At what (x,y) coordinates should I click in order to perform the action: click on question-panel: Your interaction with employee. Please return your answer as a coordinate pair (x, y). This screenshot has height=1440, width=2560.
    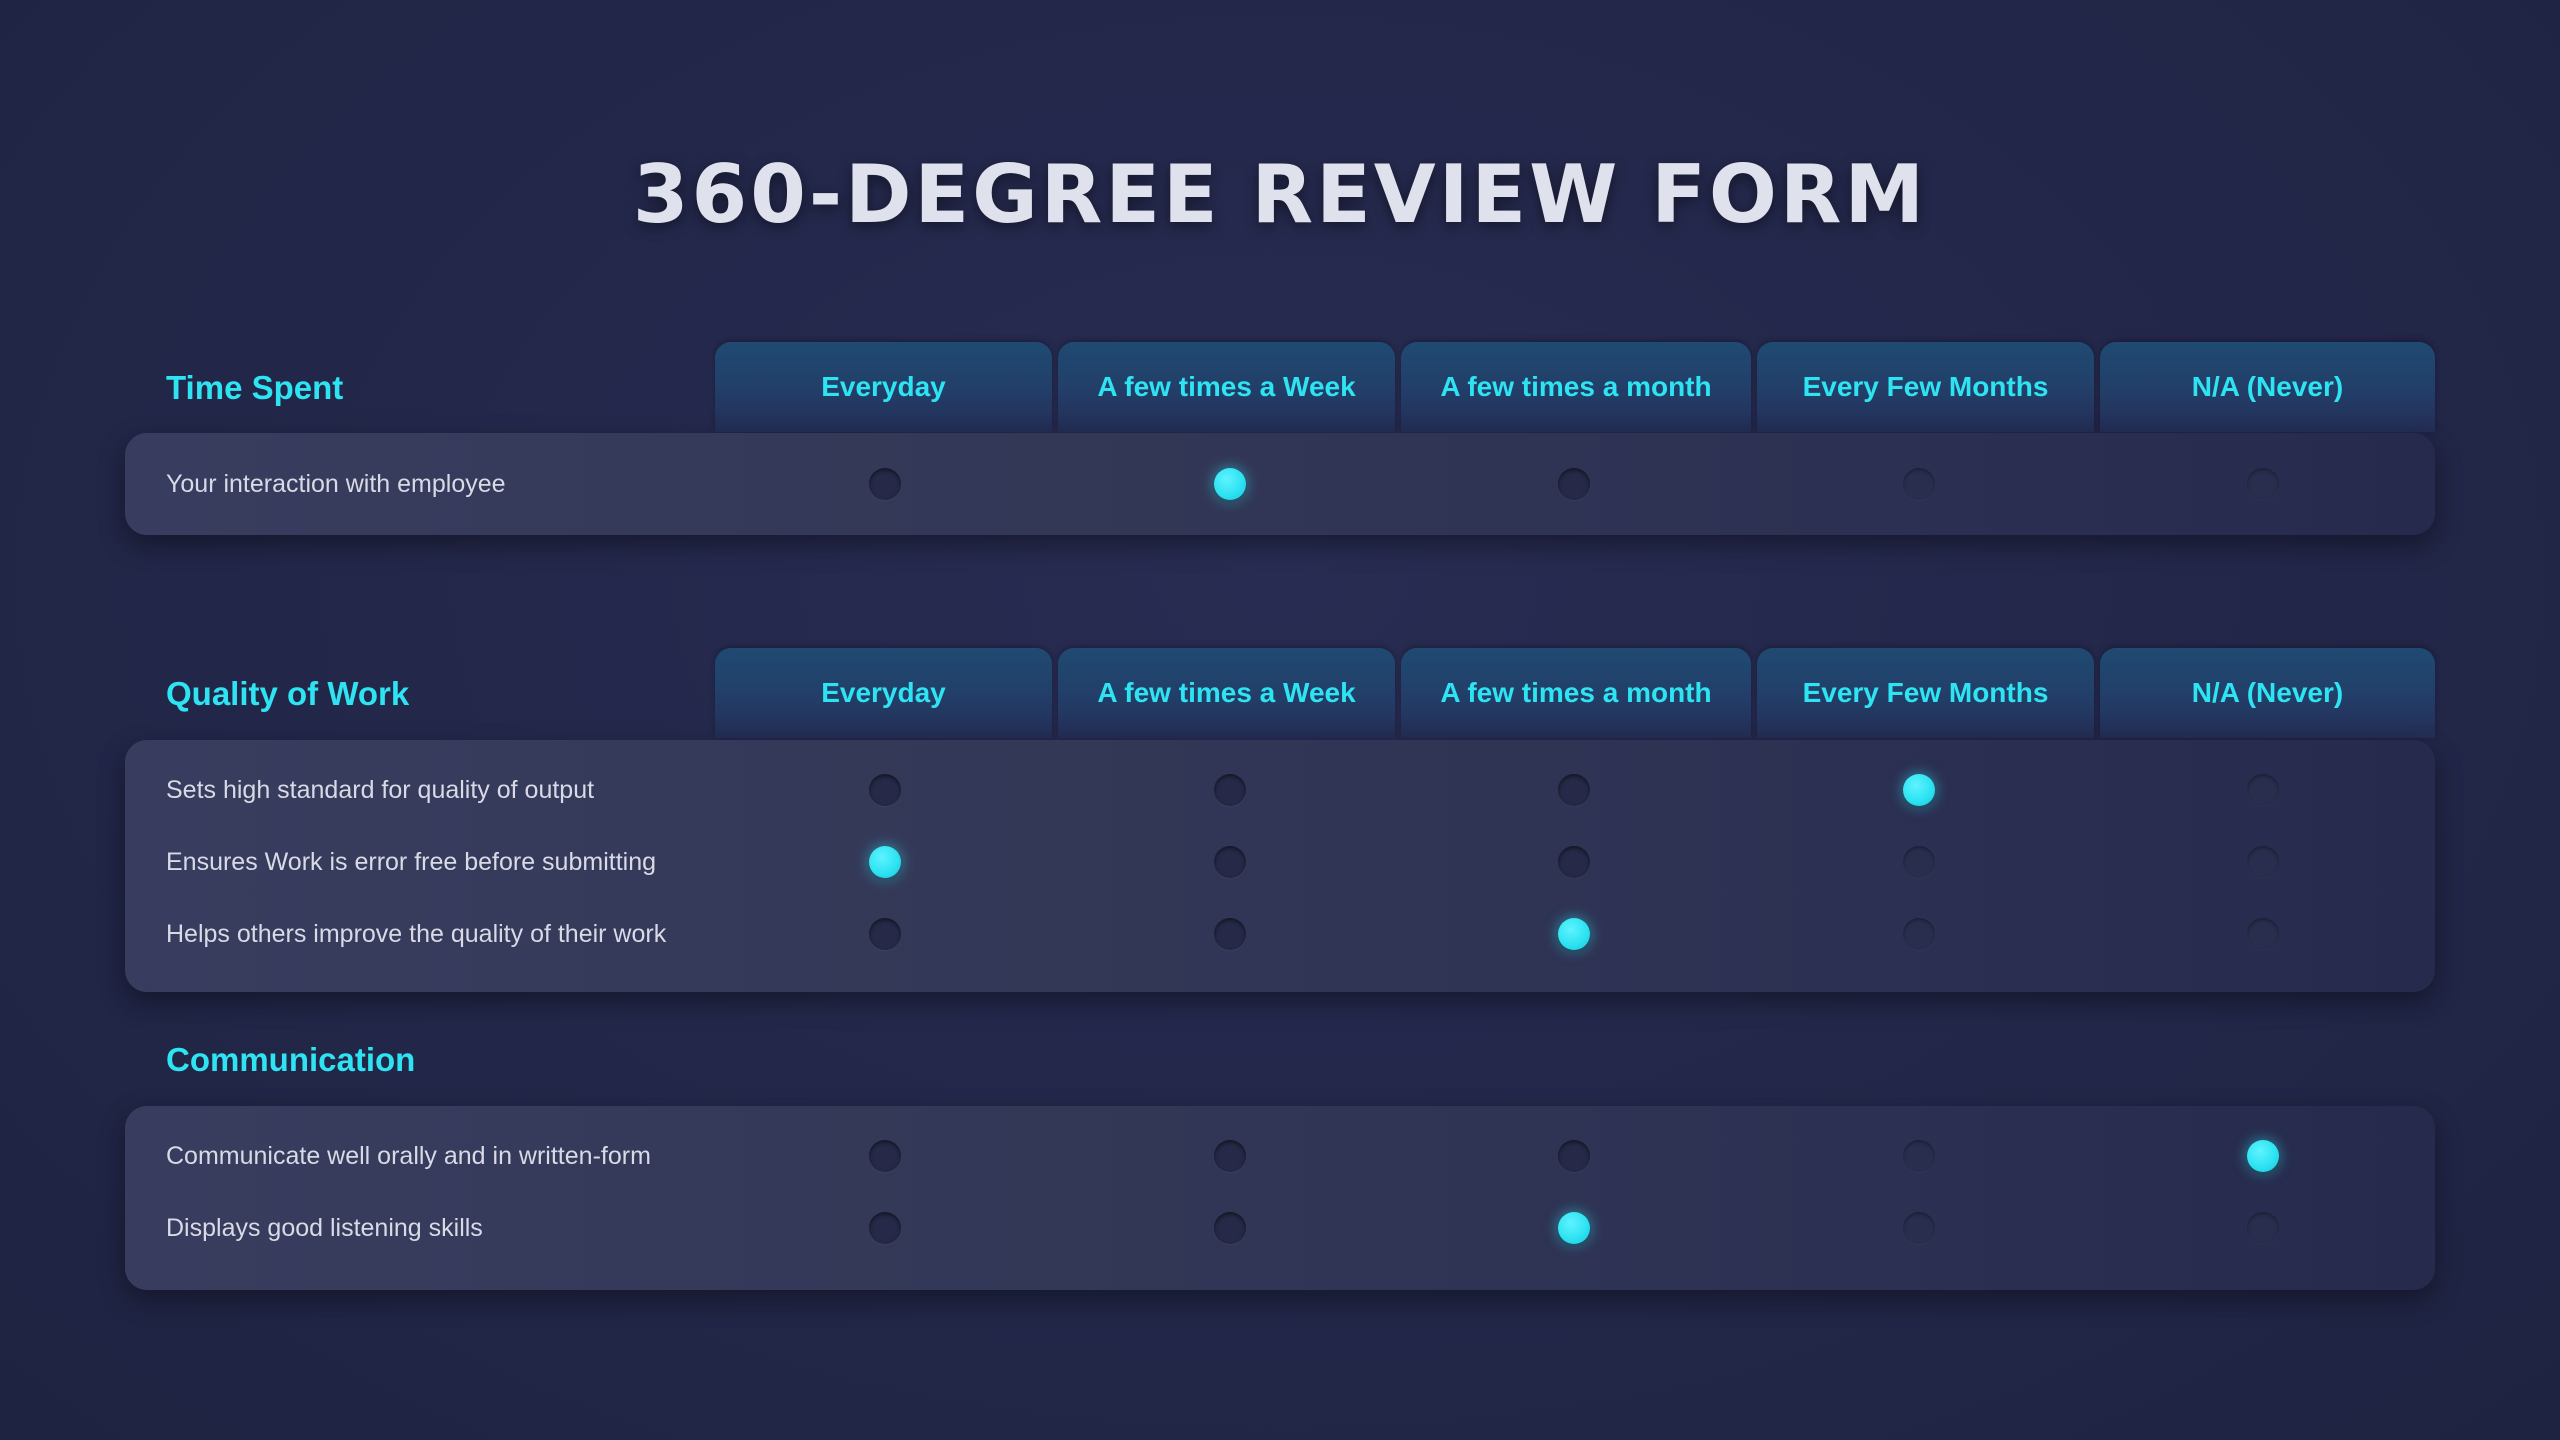
    Looking at the image, I should click on (1280, 484).